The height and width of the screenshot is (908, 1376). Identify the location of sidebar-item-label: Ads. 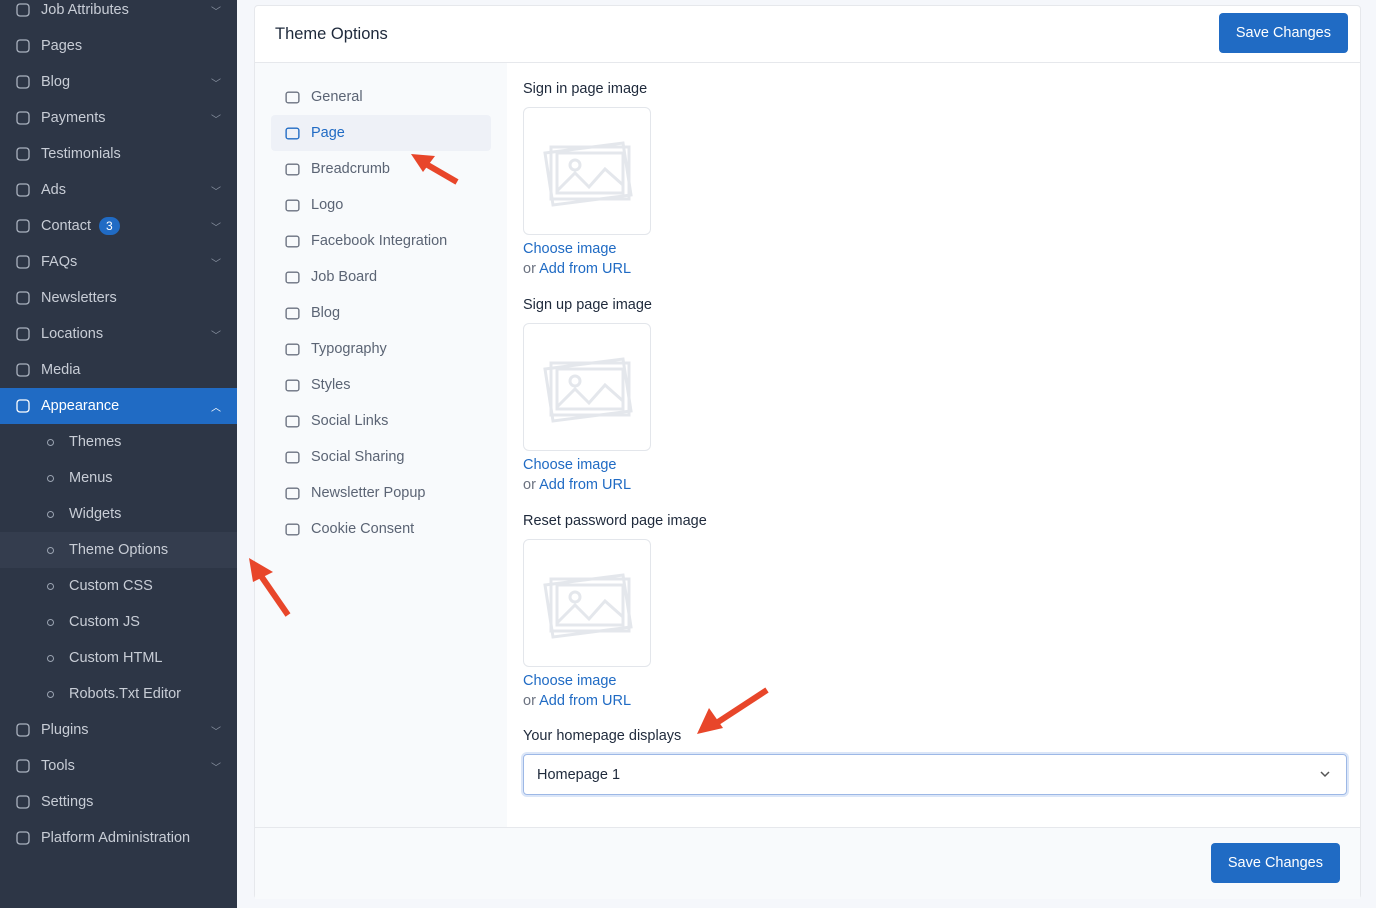
(53, 190).